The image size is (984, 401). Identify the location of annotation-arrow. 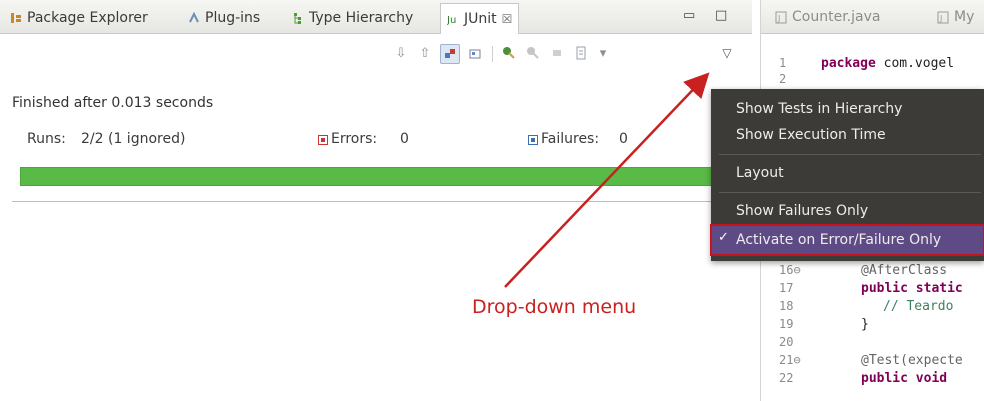
(607, 180).